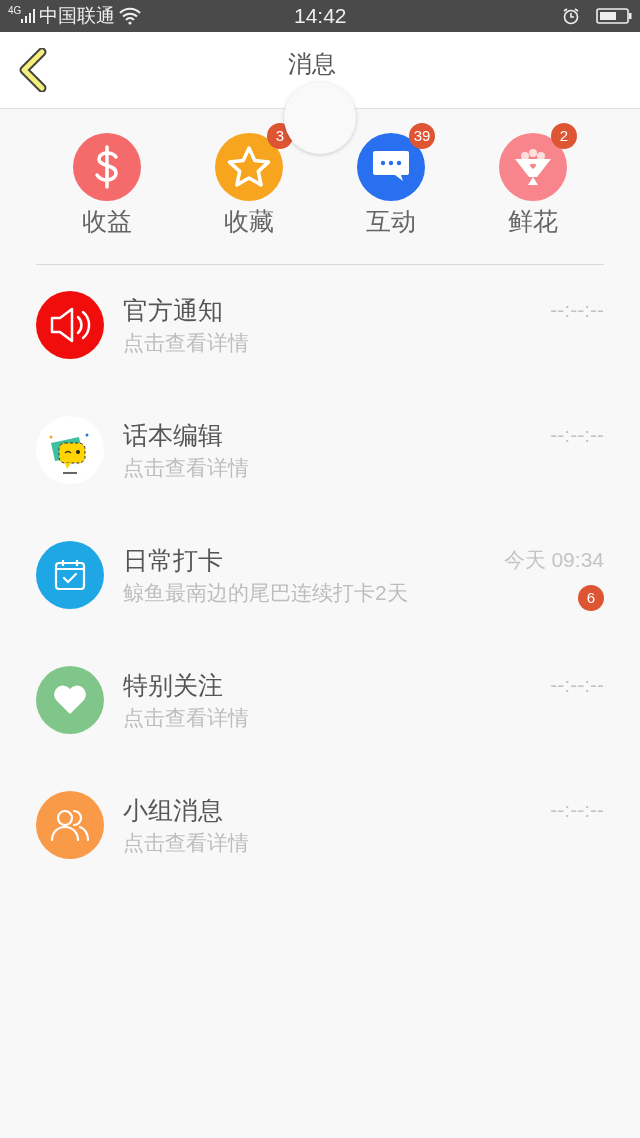 The image size is (640, 1138). I want to click on shortcut-label: 收益, so click(107, 221).